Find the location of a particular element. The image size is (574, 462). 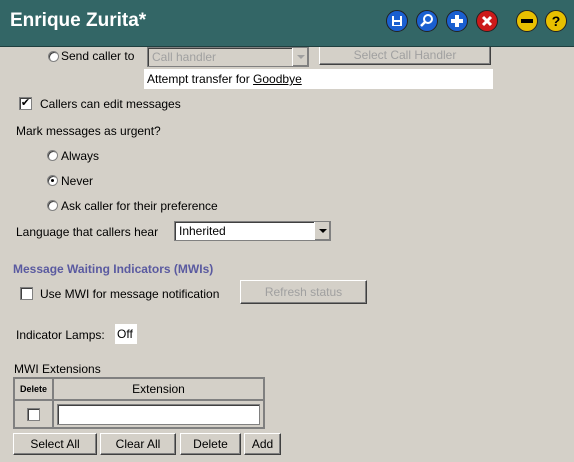

help-icon: ? is located at coordinates (556, 21).